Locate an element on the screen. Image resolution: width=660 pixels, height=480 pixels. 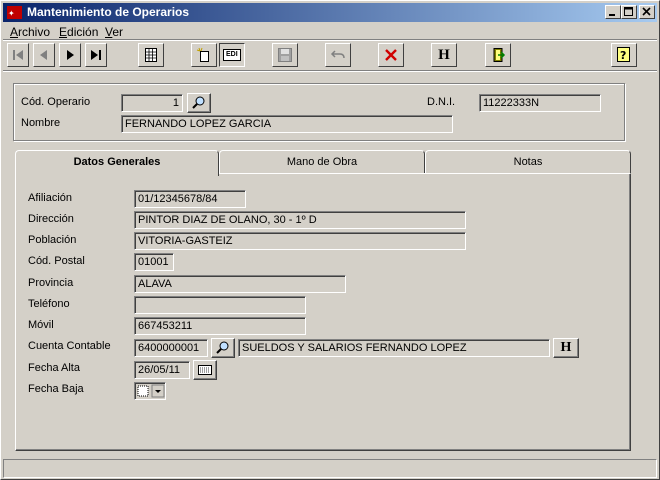
keyboard-calendar-icon is located at coordinates (205, 370).